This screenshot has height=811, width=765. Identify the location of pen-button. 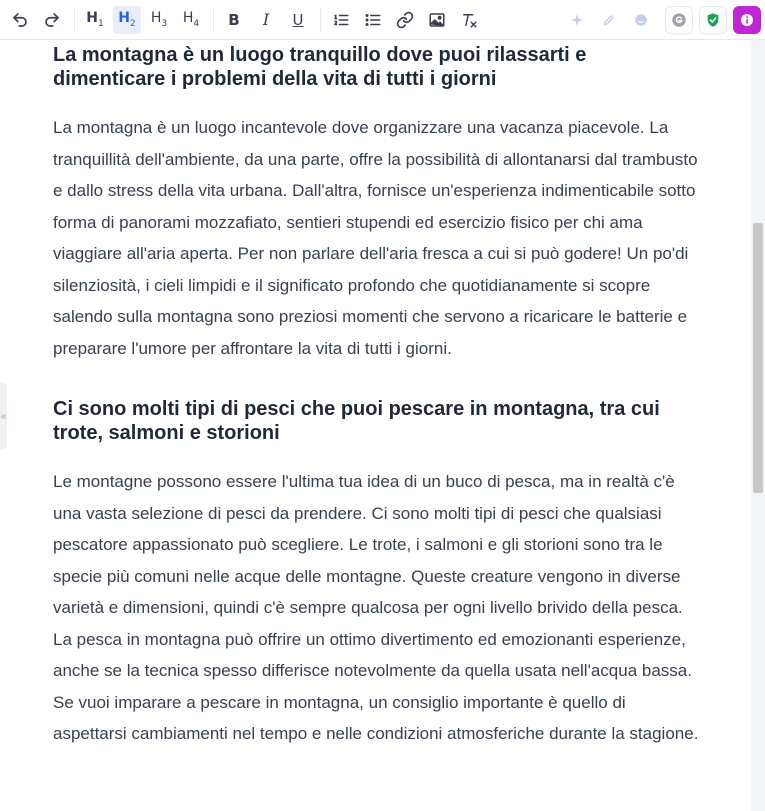
(609, 20).